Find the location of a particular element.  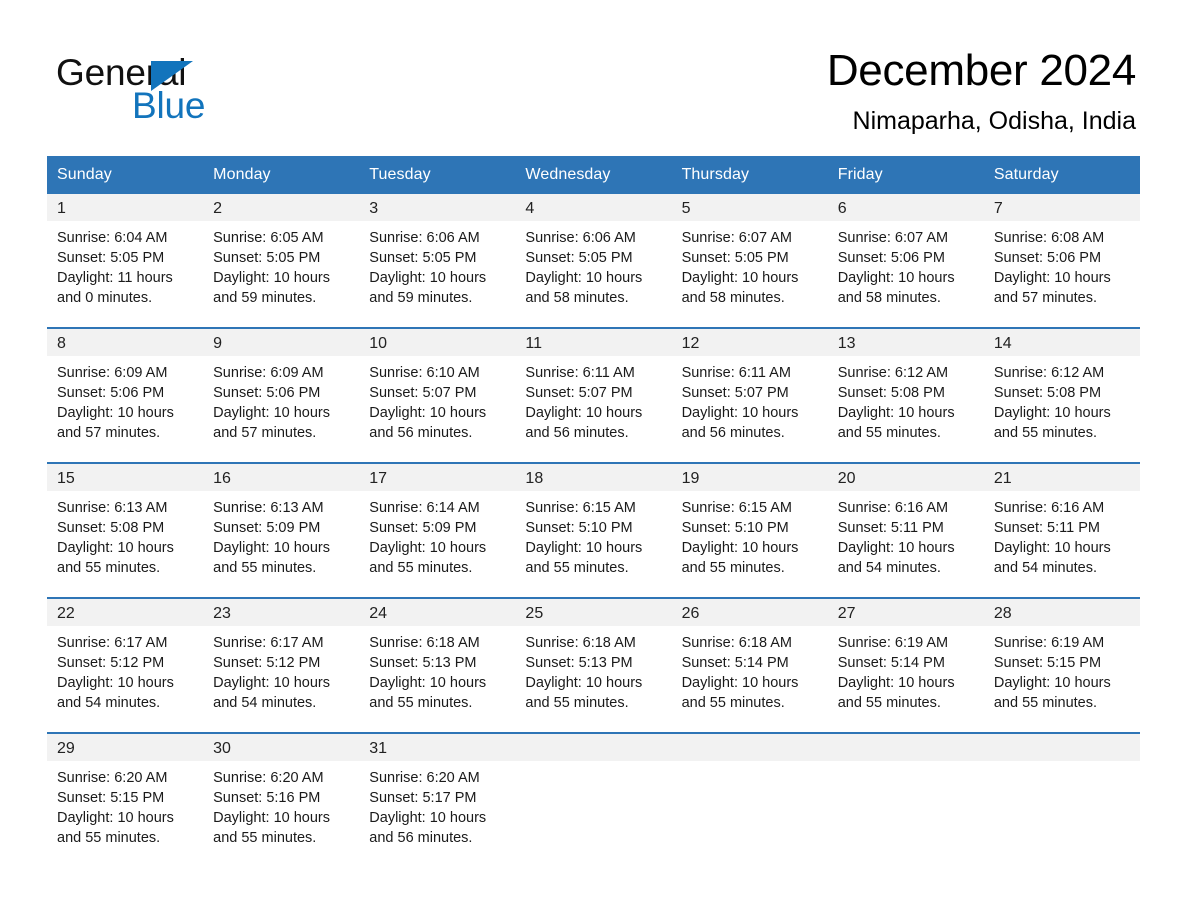

sunrise-text: Sunrise: 6:08 AM is located at coordinates (1049, 238).